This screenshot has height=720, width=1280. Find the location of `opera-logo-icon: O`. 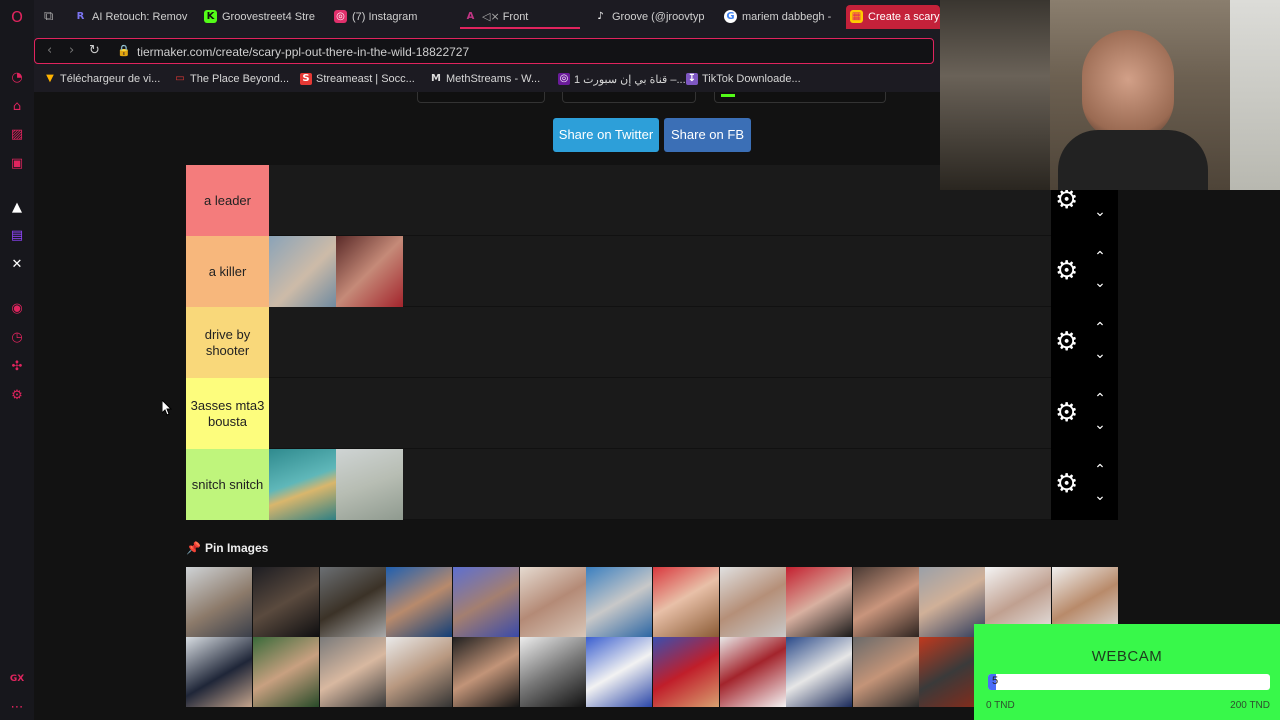

opera-logo-icon: O is located at coordinates (17, 17).